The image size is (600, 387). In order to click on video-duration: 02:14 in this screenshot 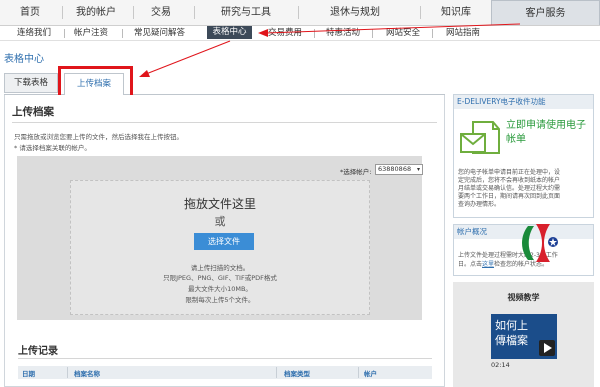, I will do `click(500, 365)`.